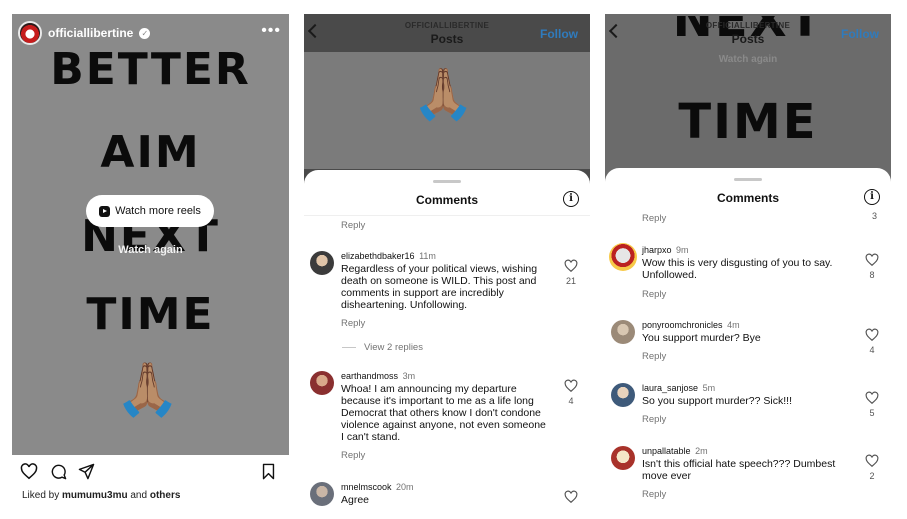 This screenshot has height=519, width=907. I want to click on like-count: 2, so click(872, 476).